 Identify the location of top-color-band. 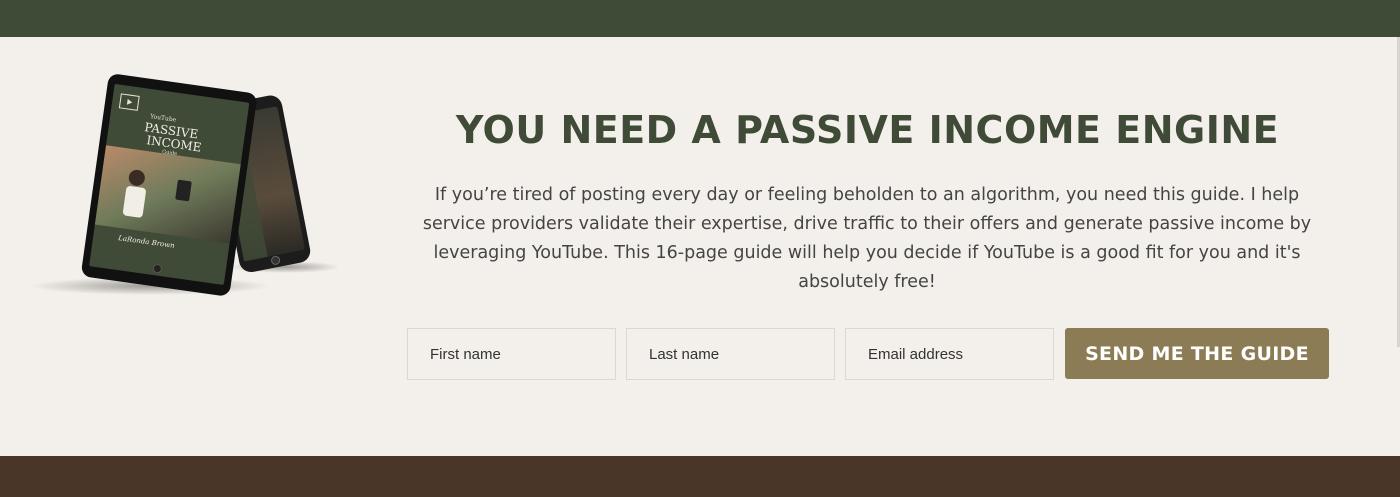
(700, 18).